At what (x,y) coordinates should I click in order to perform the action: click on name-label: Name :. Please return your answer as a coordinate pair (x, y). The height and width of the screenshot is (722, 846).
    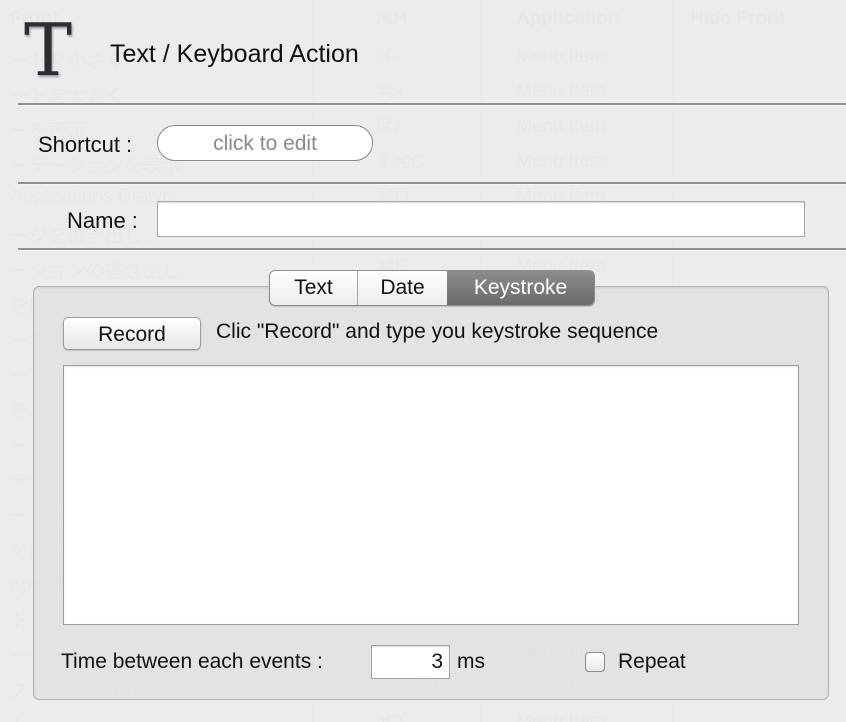
    Looking at the image, I should click on (102, 220).